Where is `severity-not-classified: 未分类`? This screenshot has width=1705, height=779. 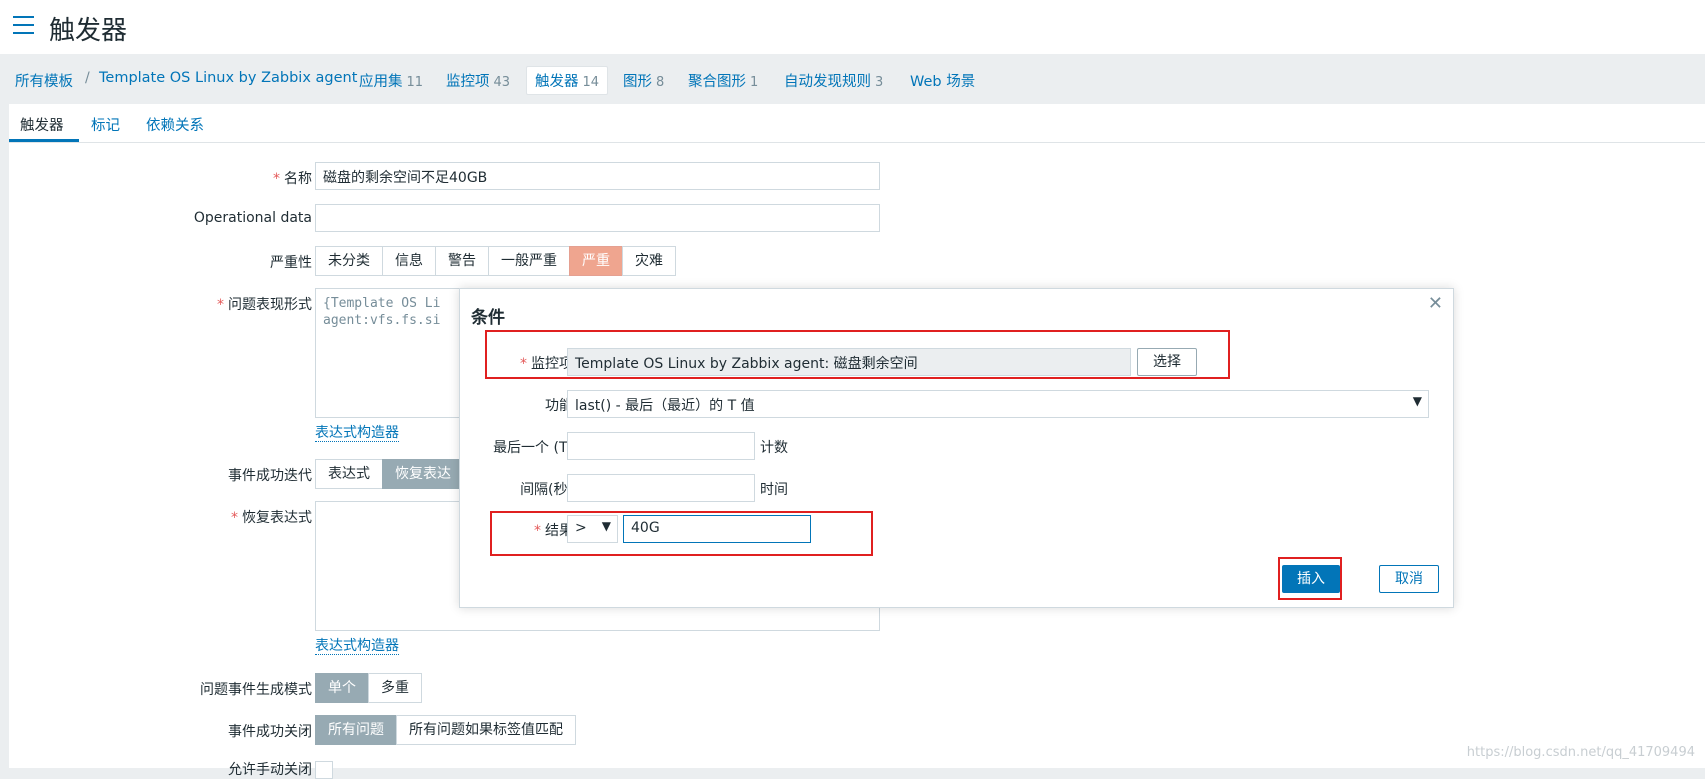 severity-not-classified: 未分类 is located at coordinates (349, 261).